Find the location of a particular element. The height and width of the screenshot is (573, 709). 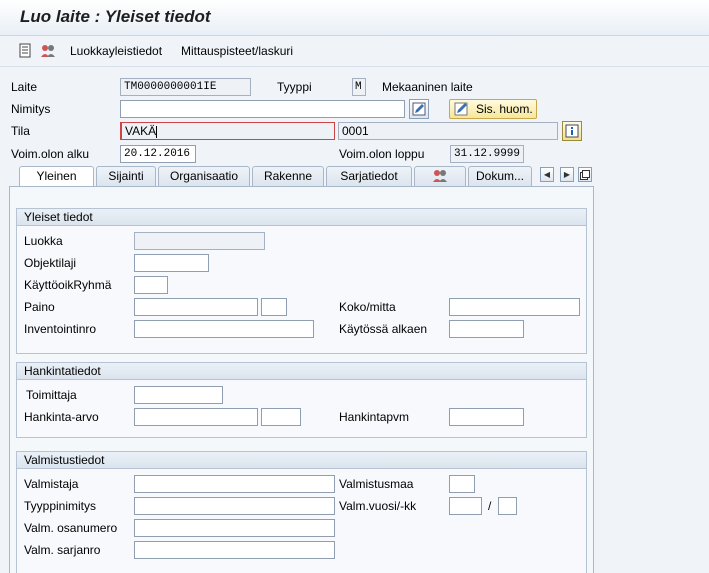

edit-long-text-button is located at coordinates (419, 109).